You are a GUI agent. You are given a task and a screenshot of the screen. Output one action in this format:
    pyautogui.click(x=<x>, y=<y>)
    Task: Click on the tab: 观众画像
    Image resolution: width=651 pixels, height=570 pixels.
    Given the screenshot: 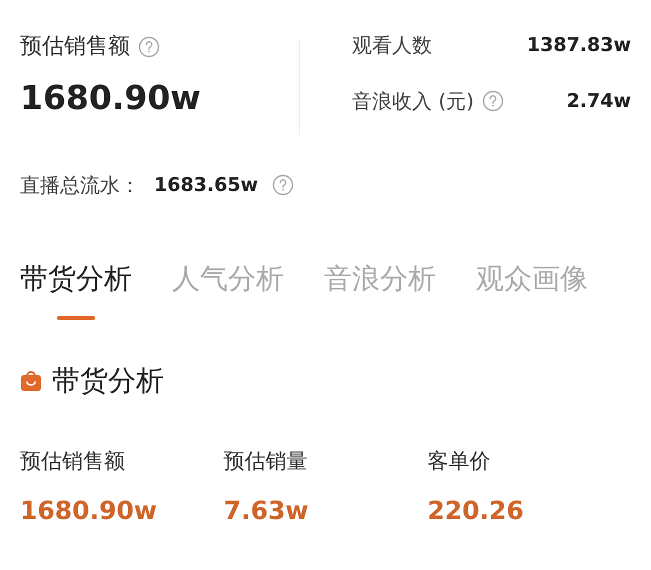 What is the action you would take?
    pyautogui.click(x=532, y=289)
    